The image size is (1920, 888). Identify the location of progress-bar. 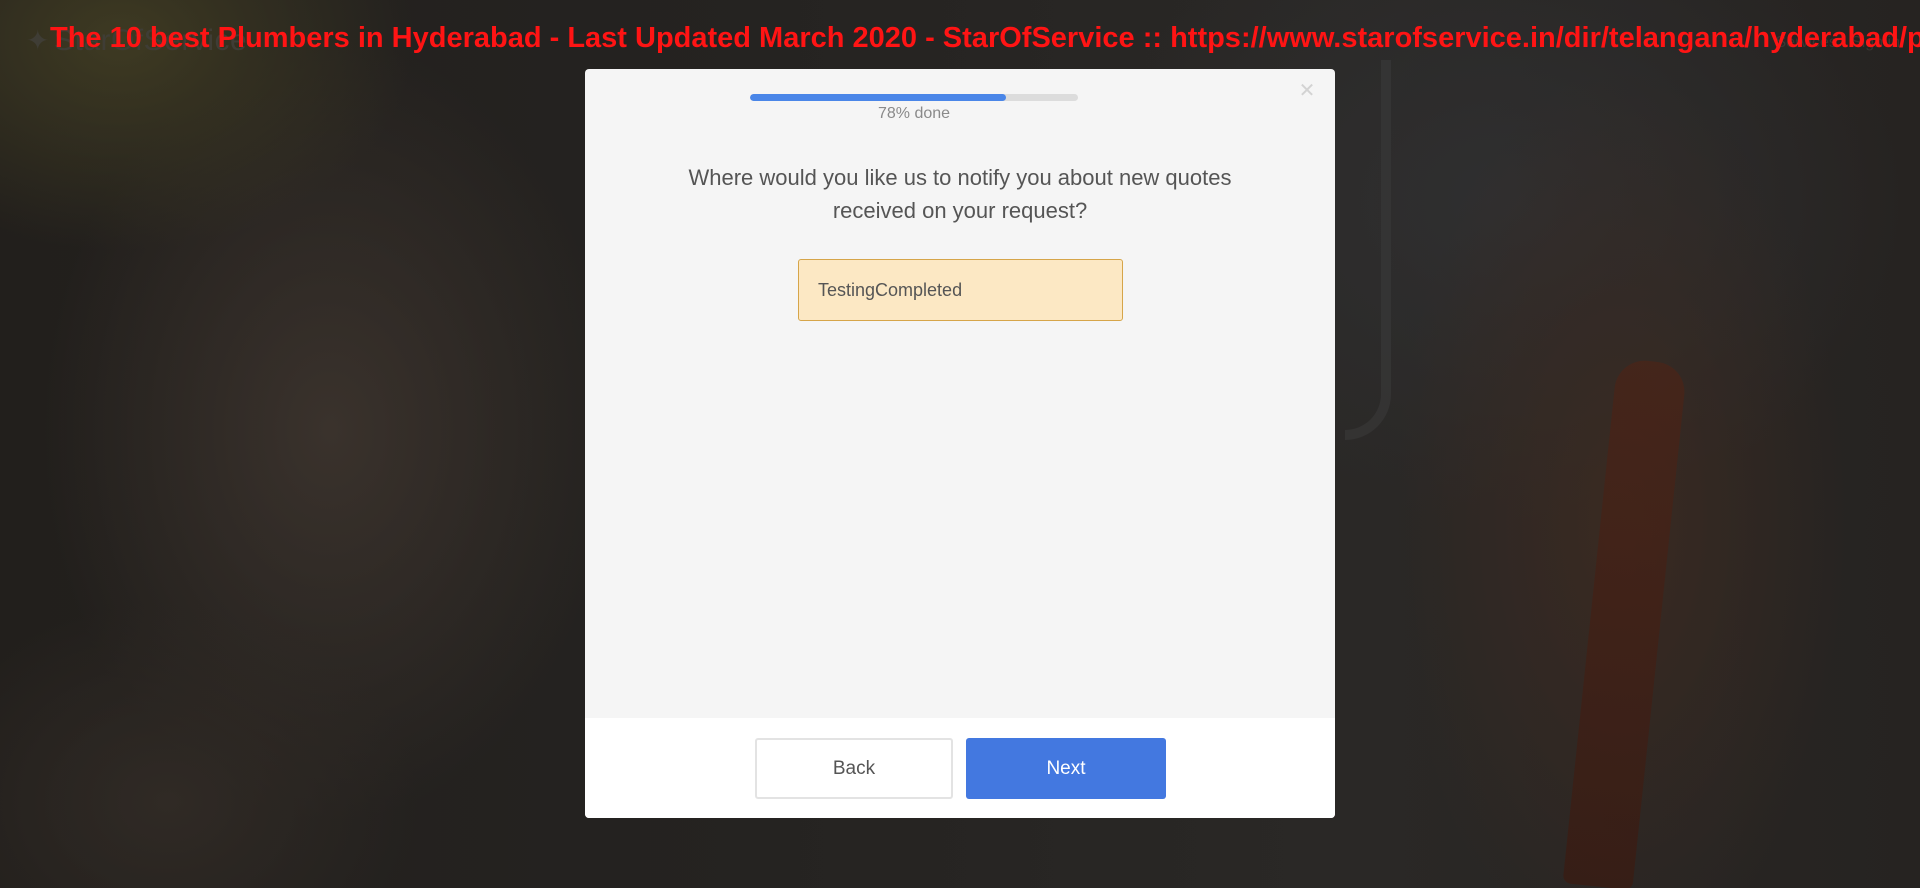
(914, 97).